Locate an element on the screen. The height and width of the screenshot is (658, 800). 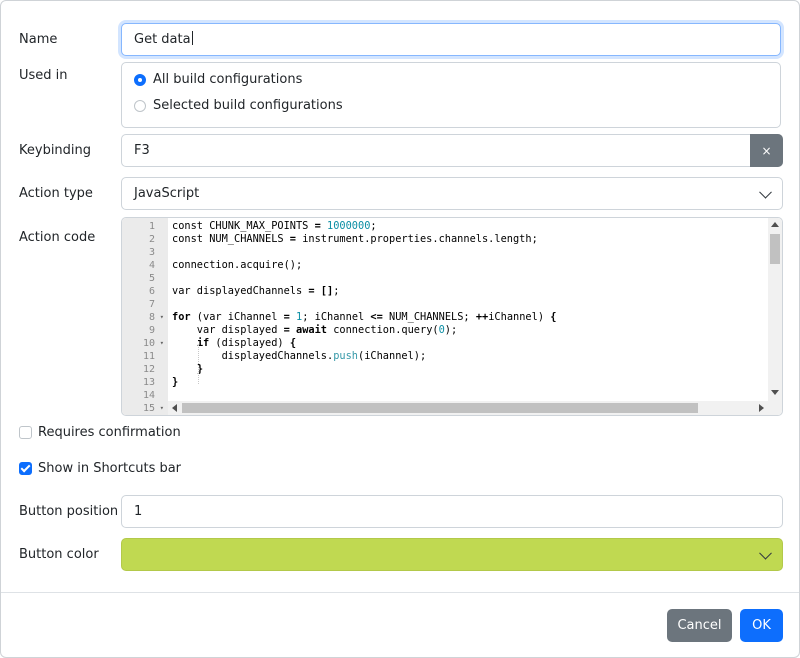
button-position-value: 1 is located at coordinates (138, 511).